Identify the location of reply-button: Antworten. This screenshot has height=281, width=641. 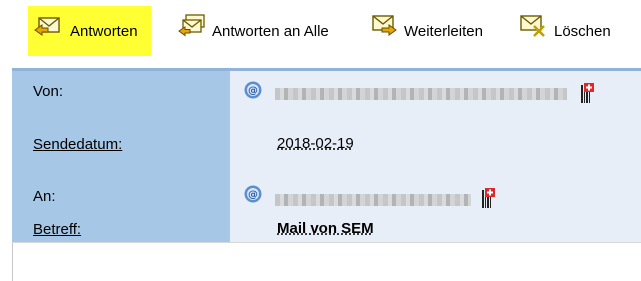
(89, 31).